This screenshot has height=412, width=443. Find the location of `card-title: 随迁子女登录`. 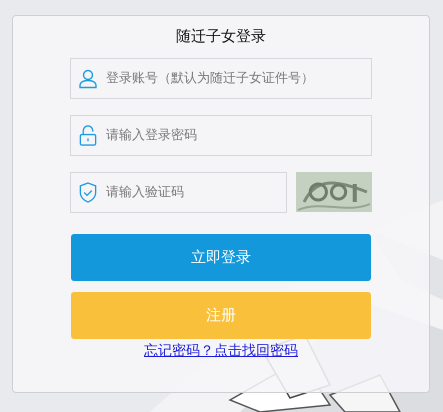

card-title: 随迁子女登录 is located at coordinates (221, 36).